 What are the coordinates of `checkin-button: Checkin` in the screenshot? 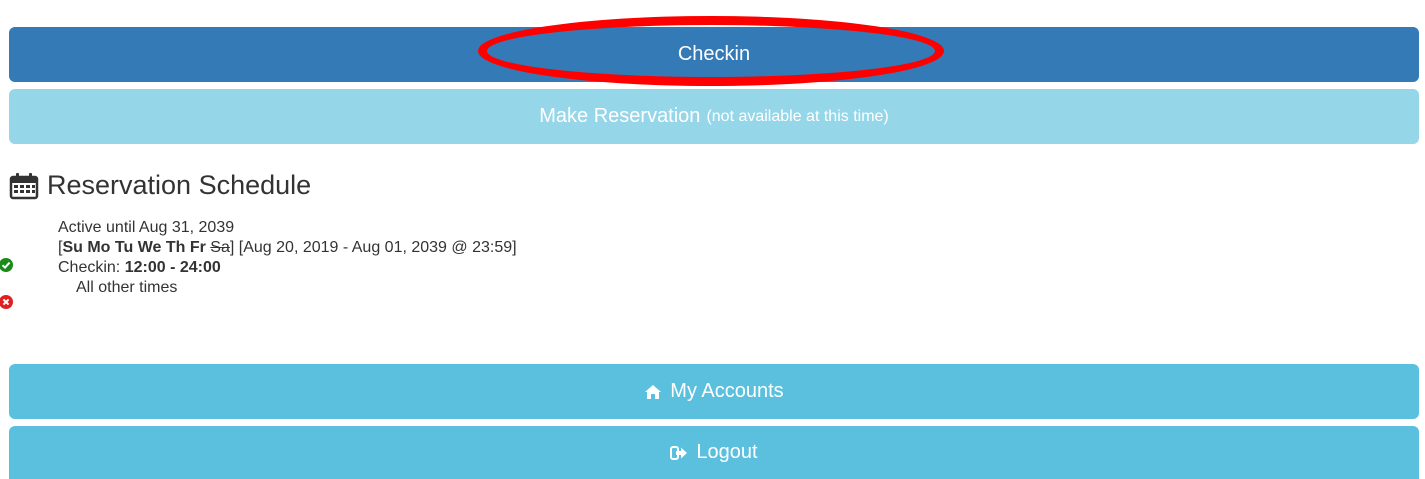 It's located at (714, 54).